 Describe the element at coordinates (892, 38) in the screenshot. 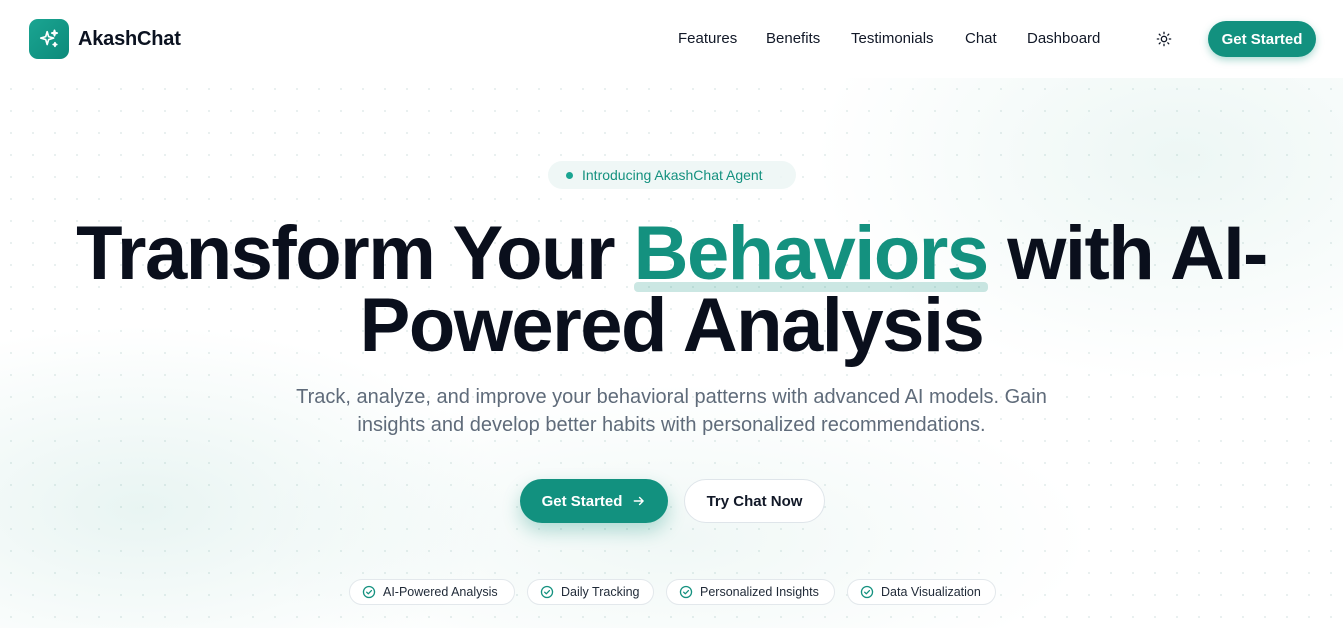

I see `nav-link-testimonials: Testimonials` at that location.